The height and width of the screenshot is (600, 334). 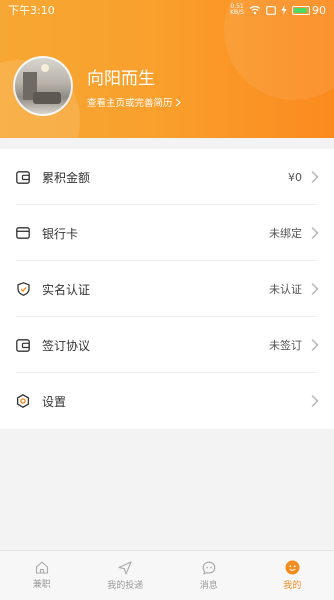 I want to click on menu-item-label: 签订协议, so click(x=66, y=345).